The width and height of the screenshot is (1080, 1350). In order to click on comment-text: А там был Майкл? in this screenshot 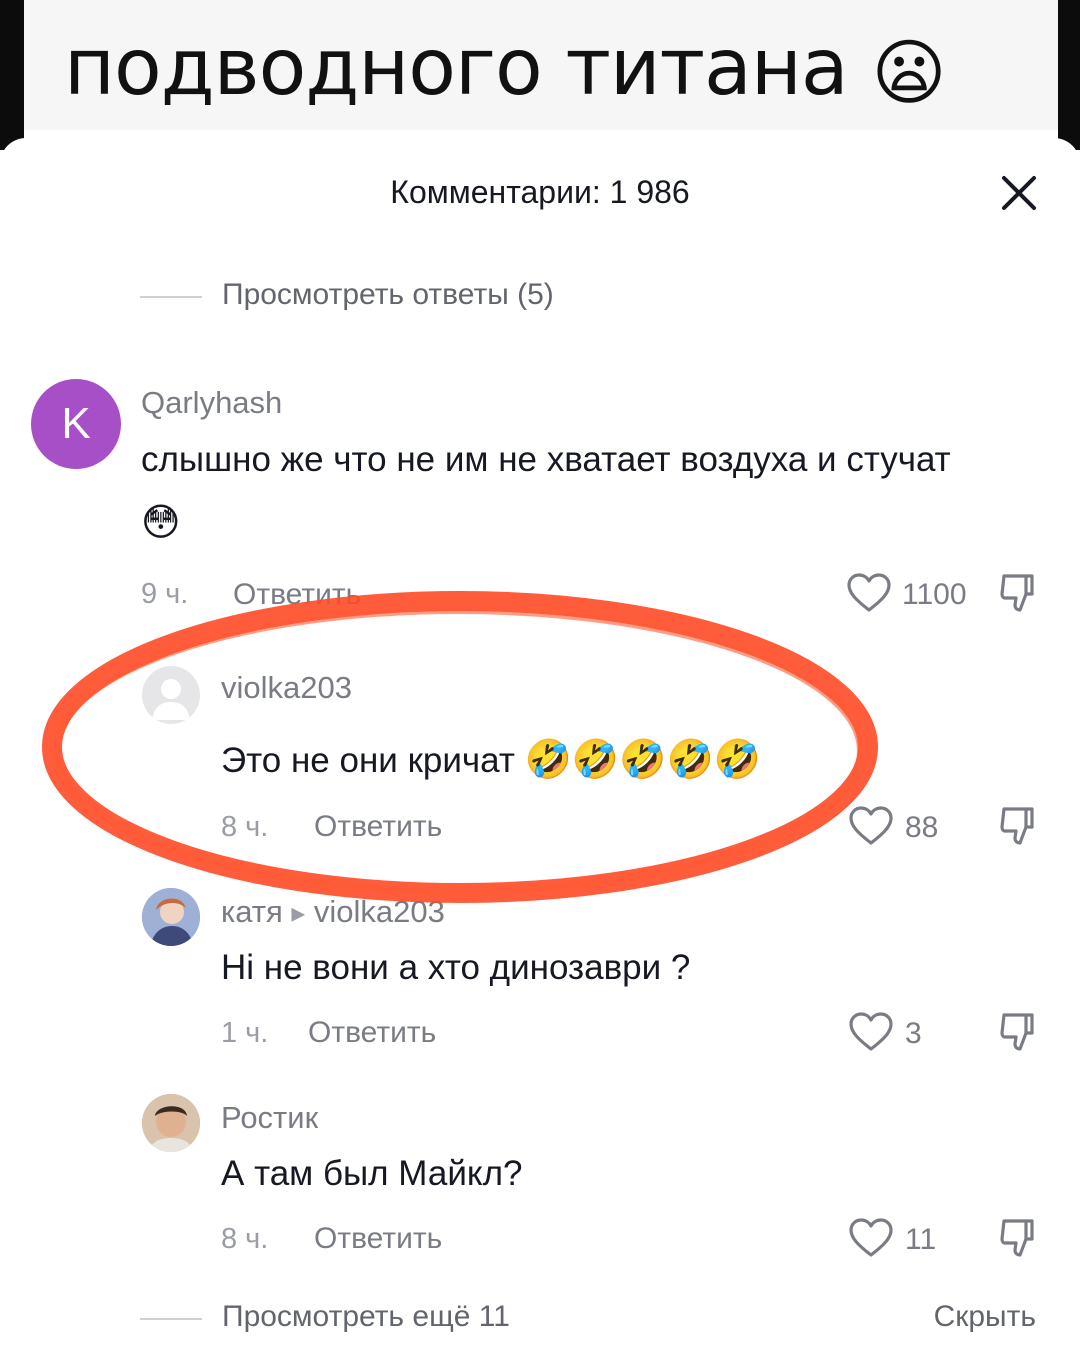, I will do `click(372, 1173)`.